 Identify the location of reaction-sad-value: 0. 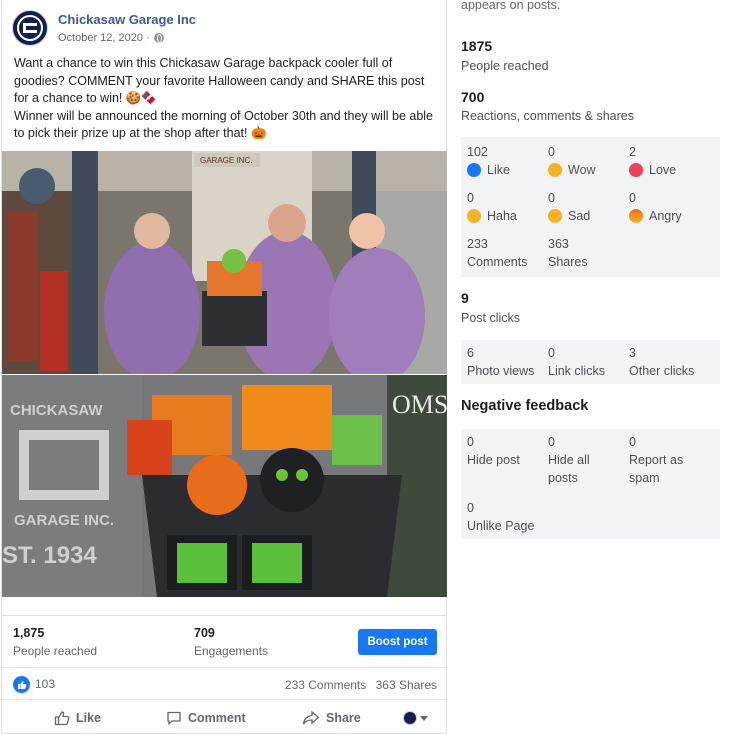
(551, 198).